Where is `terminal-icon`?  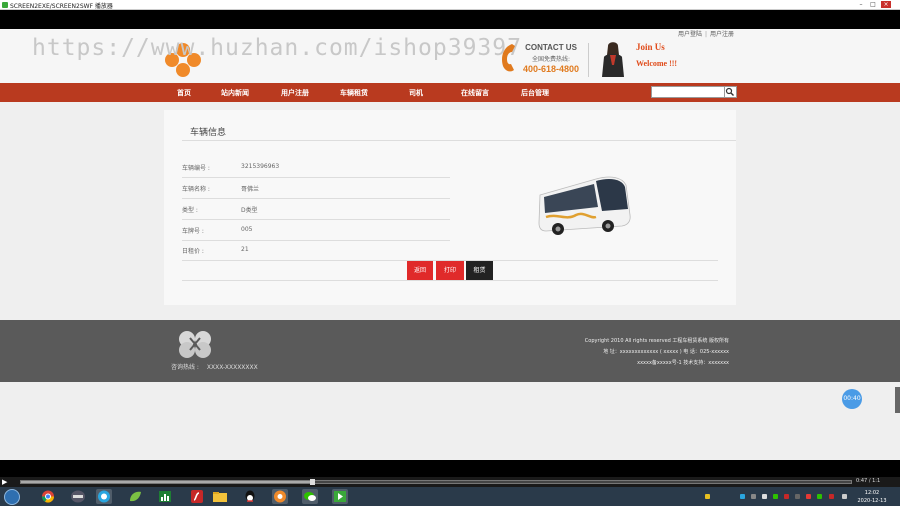 terminal-icon is located at coordinates (78, 496).